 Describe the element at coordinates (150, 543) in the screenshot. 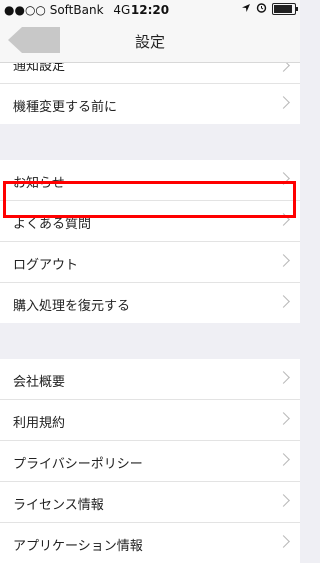

I see `settings-item-app-info: アプリケーション情報` at that location.